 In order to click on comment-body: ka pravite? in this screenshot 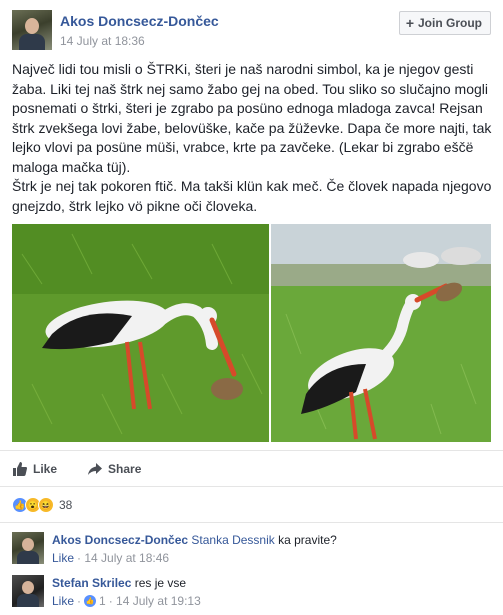, I will do `click(307, 540)`.